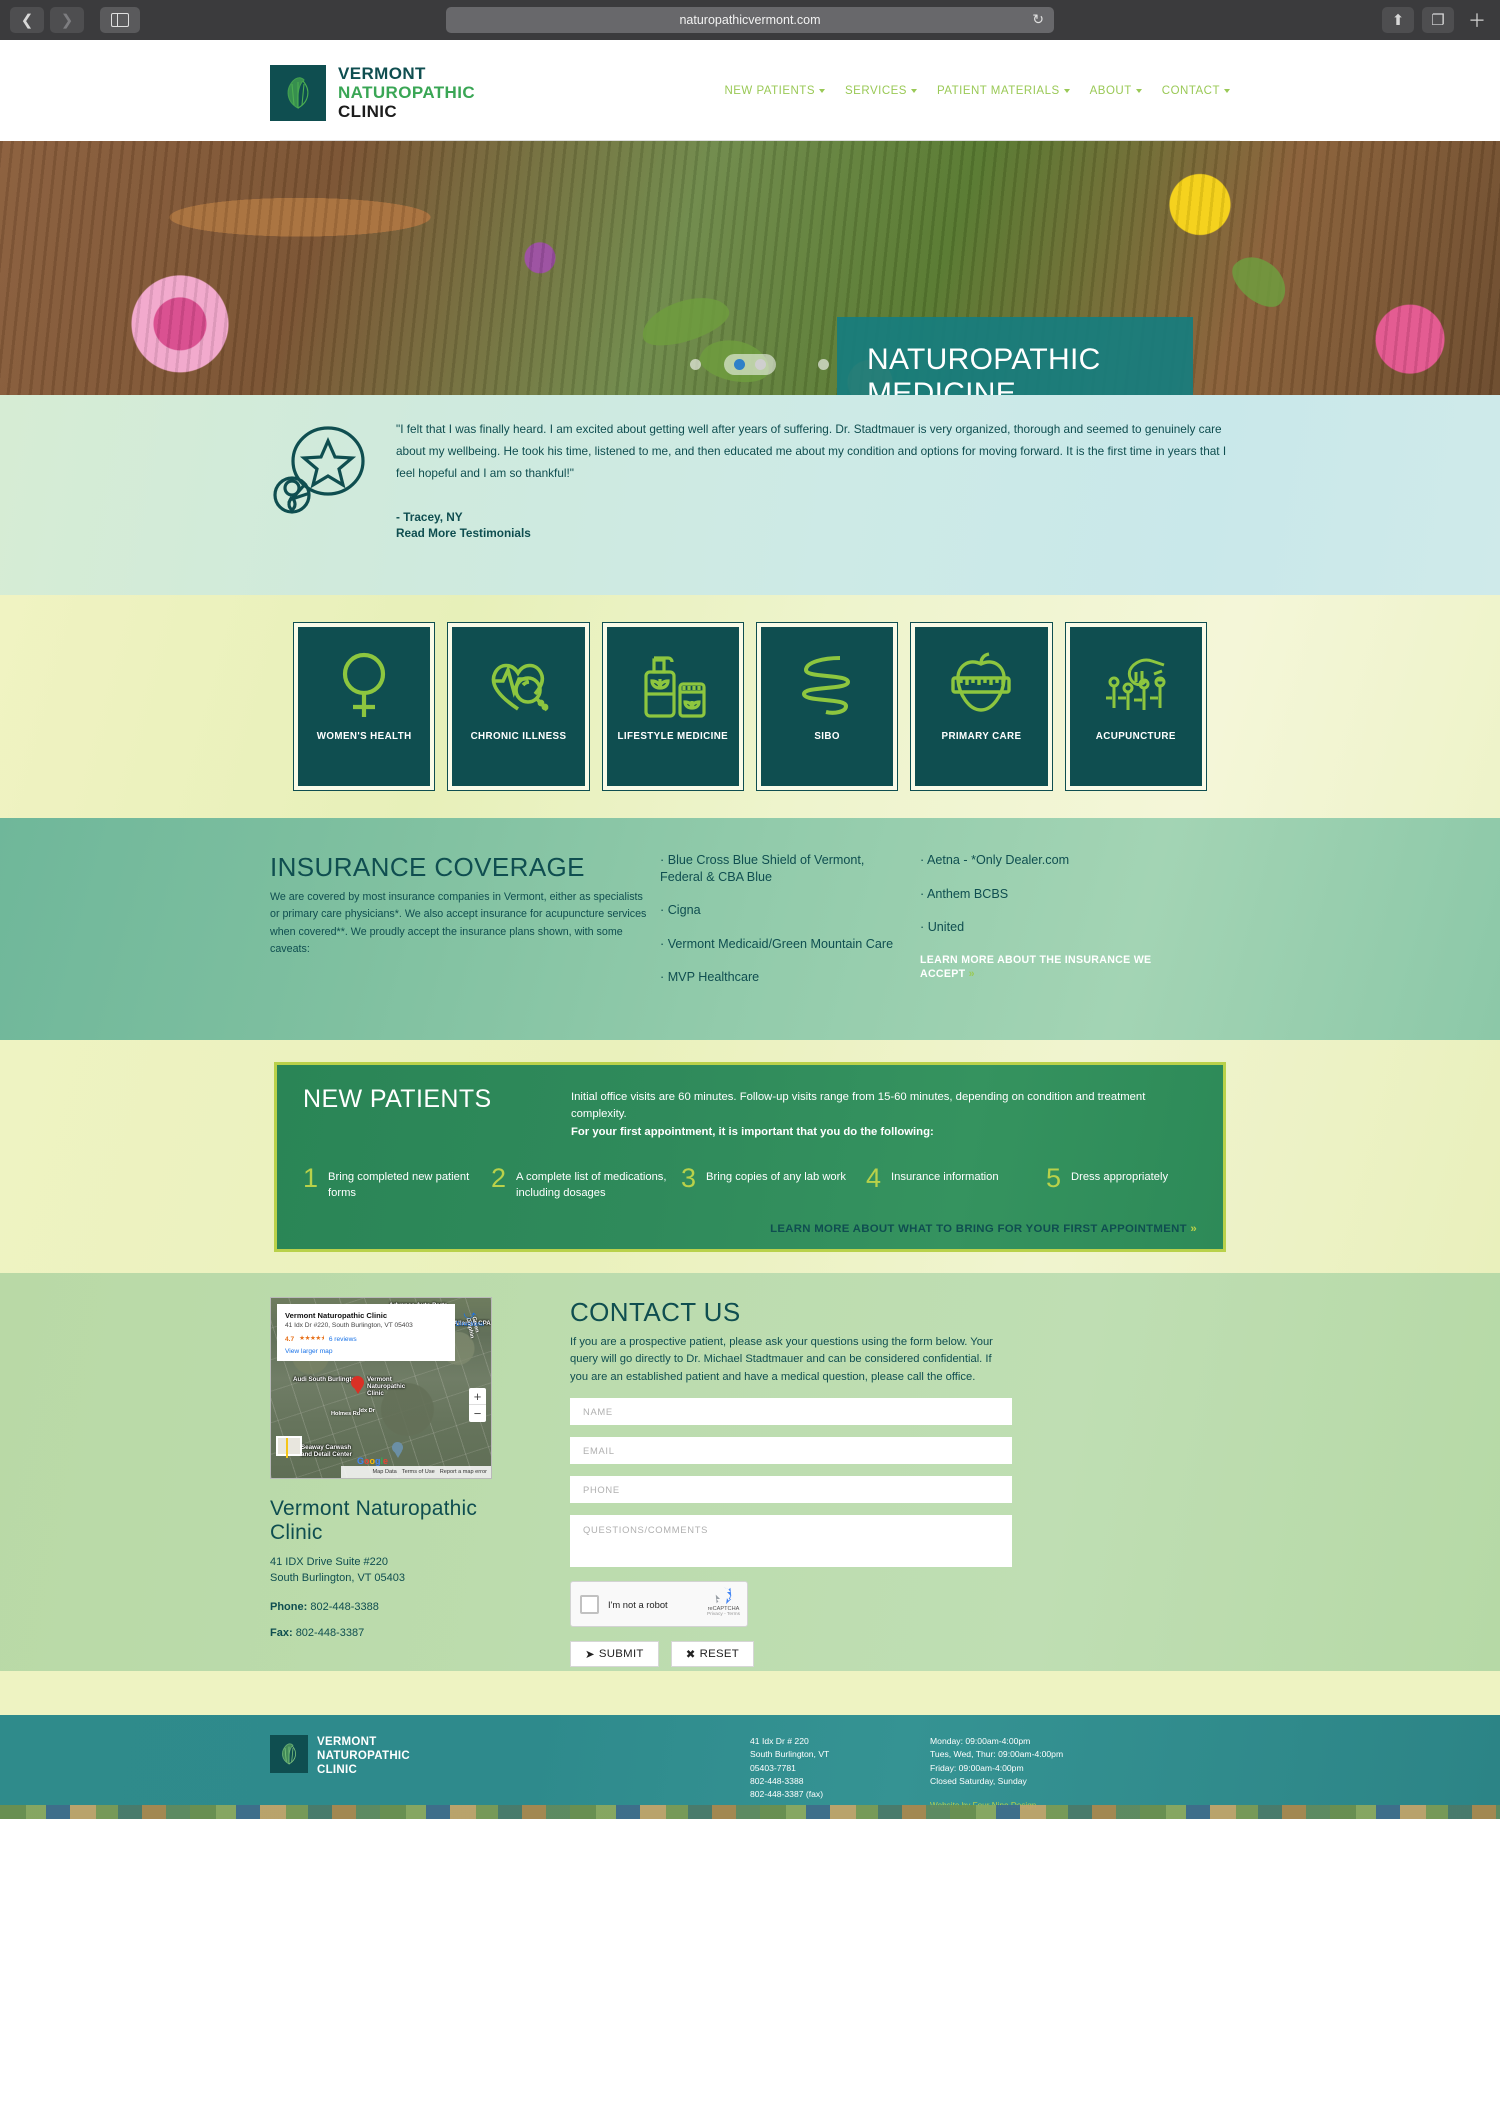 This screenshot has width=1500, height=2103. Describe the element at coordinates (813, 533) in the screenshot. I see `read-more-testimonials-link: Read More Testimonials` at that location.